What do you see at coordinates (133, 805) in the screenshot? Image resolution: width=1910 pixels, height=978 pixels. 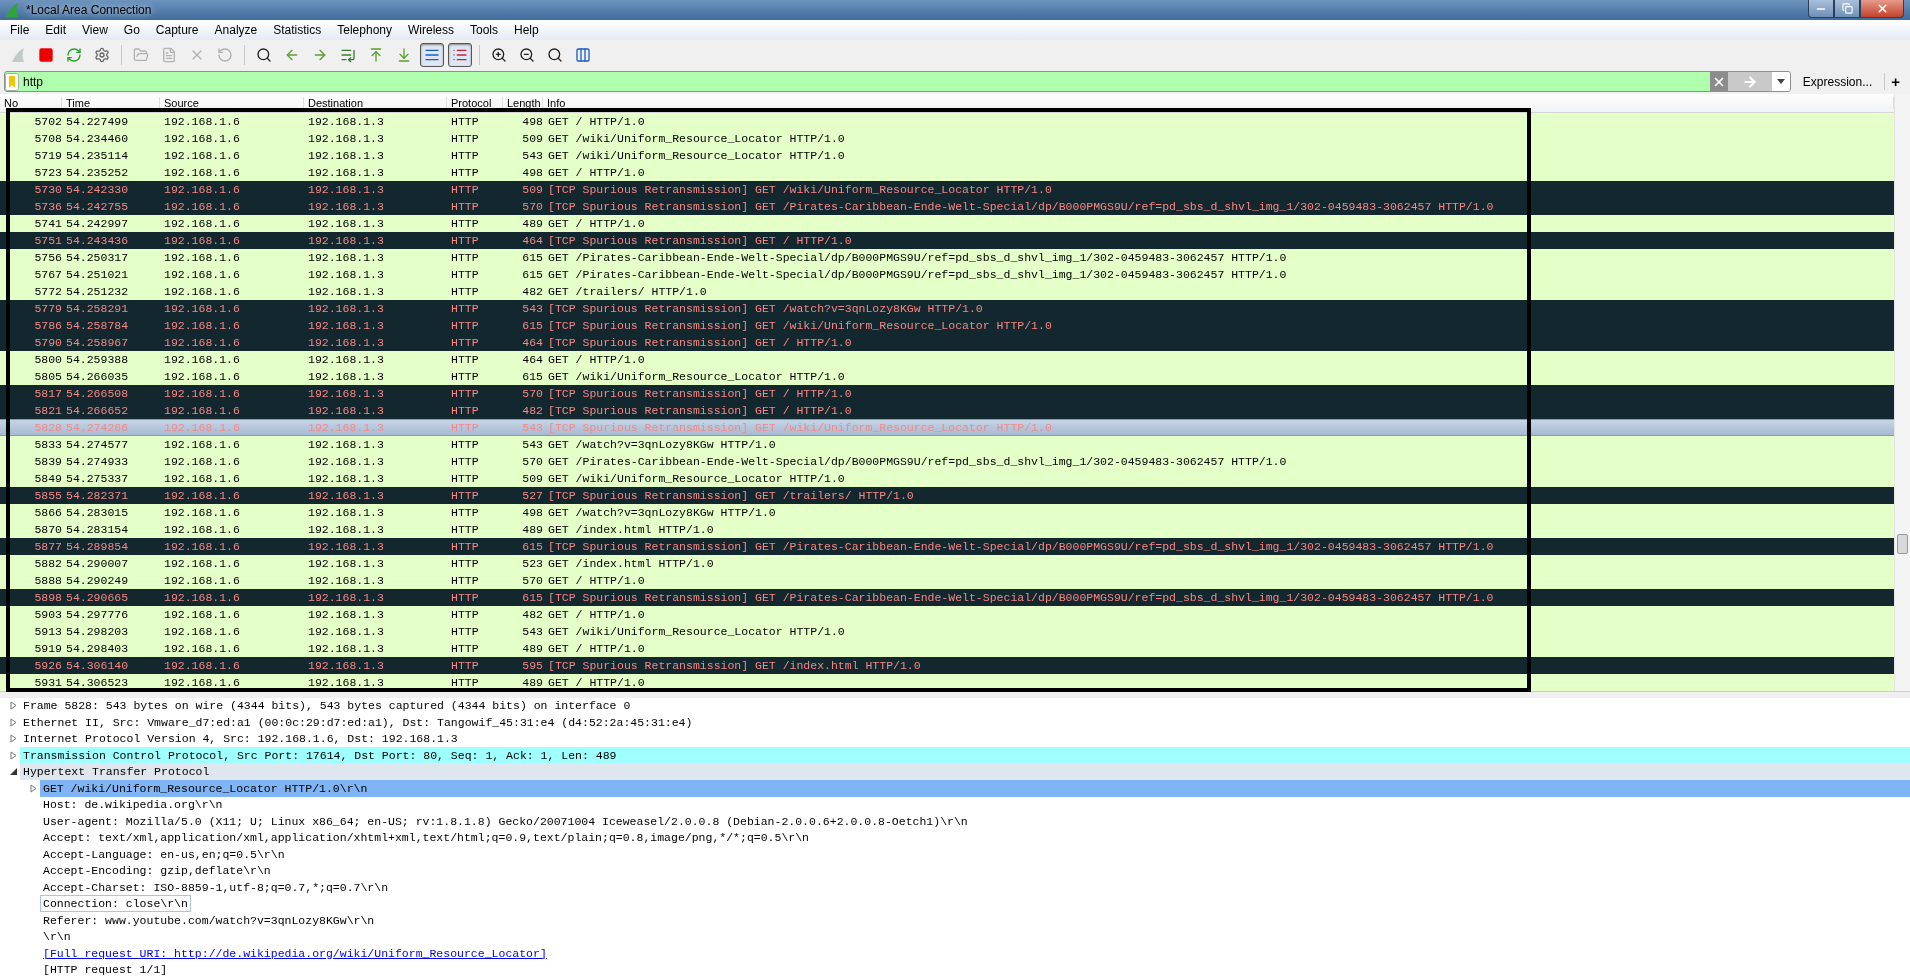 I see `tree-item: Host: de.wikipedia.org\r\n` at bounding box center [133, 805].